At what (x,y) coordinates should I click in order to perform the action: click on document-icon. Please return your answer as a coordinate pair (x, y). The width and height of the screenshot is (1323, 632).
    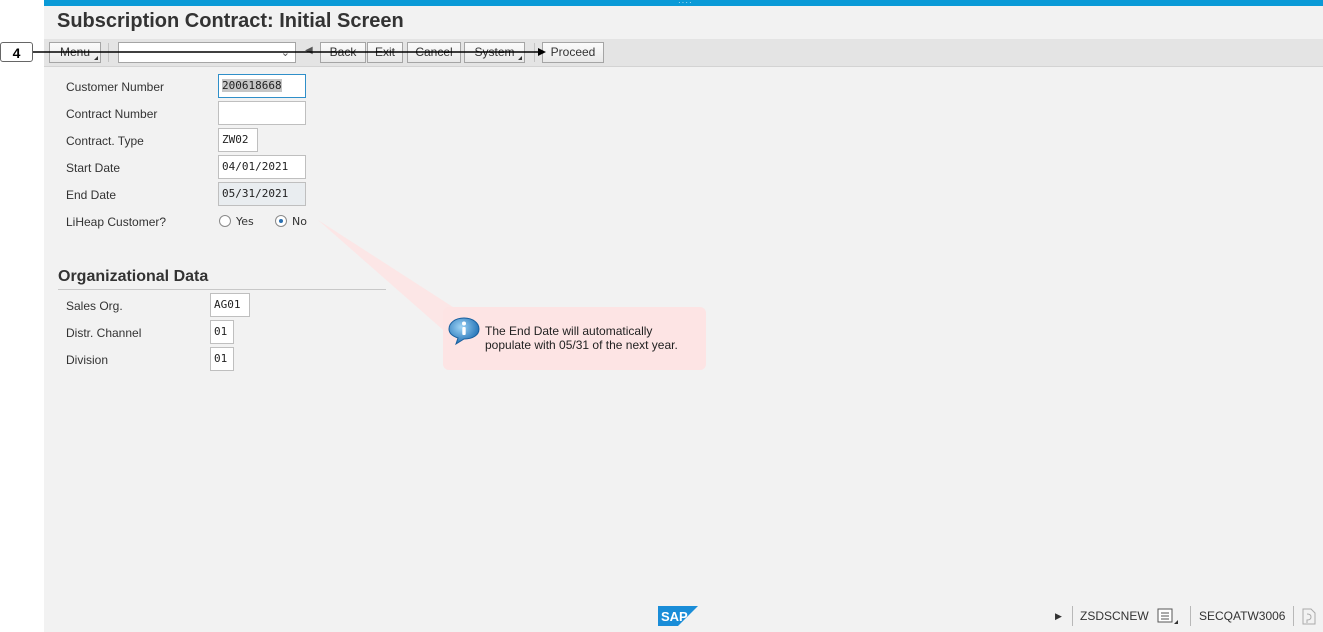
    Looking at the image, I should click on (1309, 616).